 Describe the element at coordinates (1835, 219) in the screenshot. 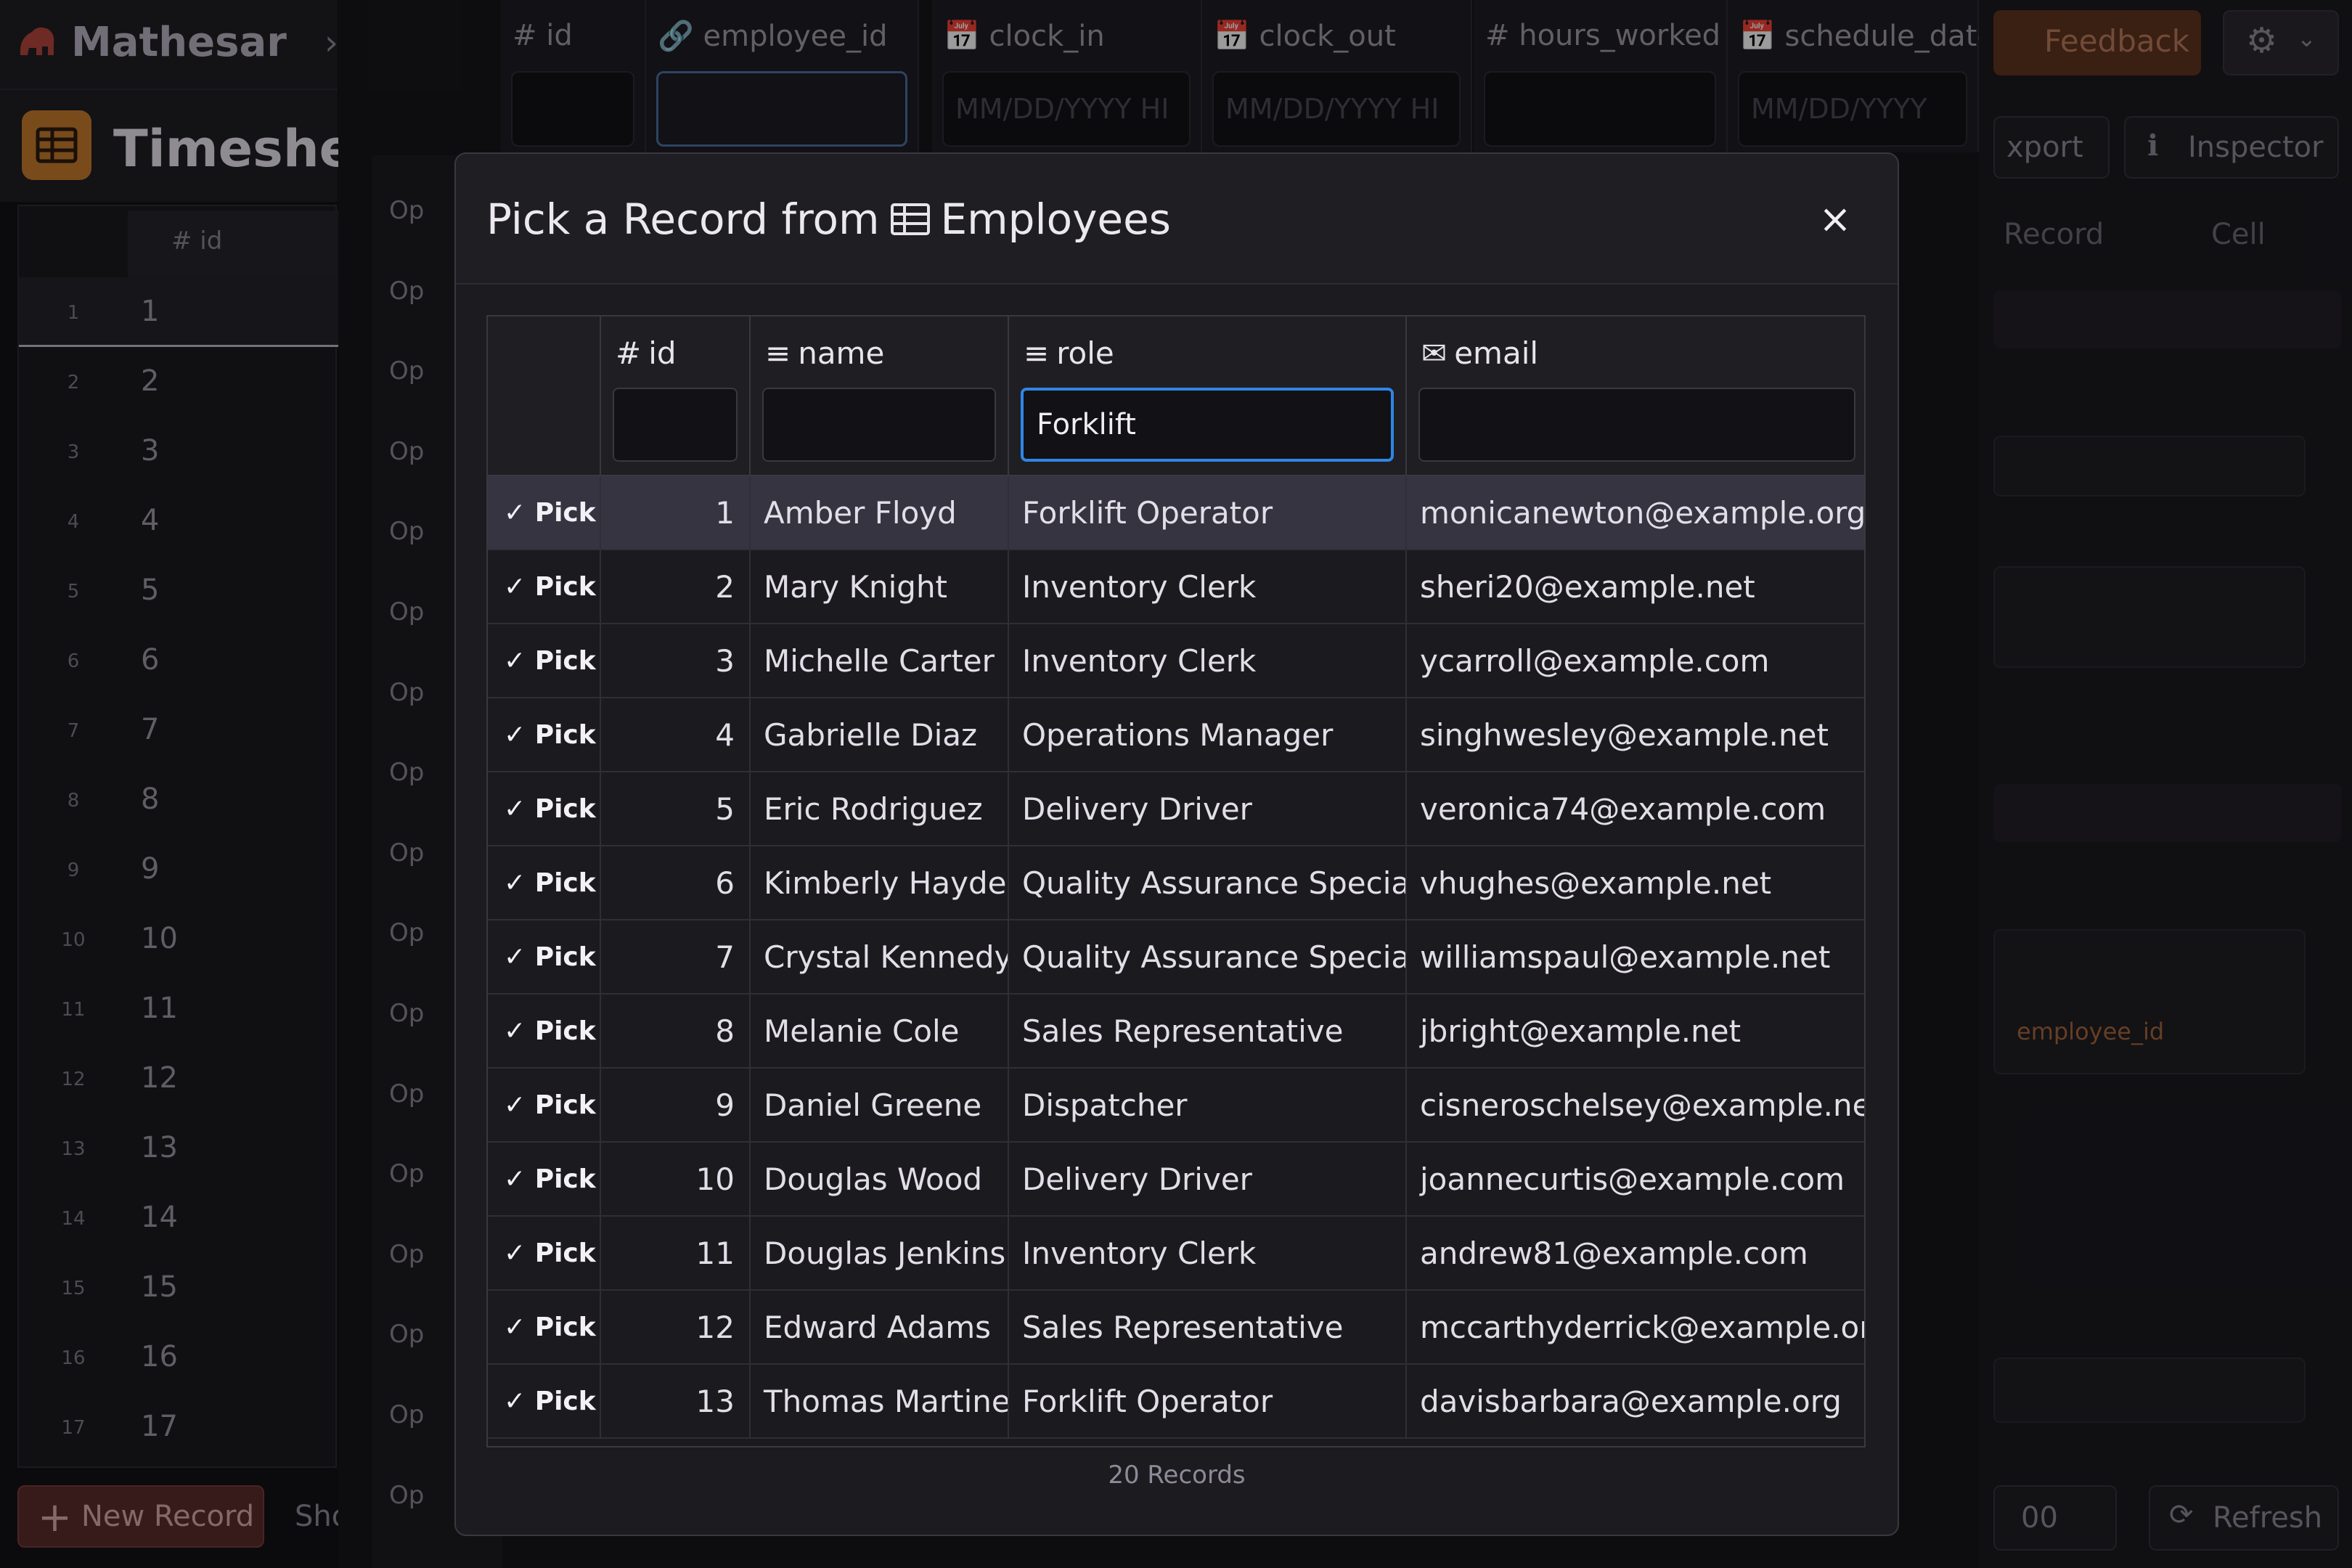

I see `close-icon: ×` at that location.